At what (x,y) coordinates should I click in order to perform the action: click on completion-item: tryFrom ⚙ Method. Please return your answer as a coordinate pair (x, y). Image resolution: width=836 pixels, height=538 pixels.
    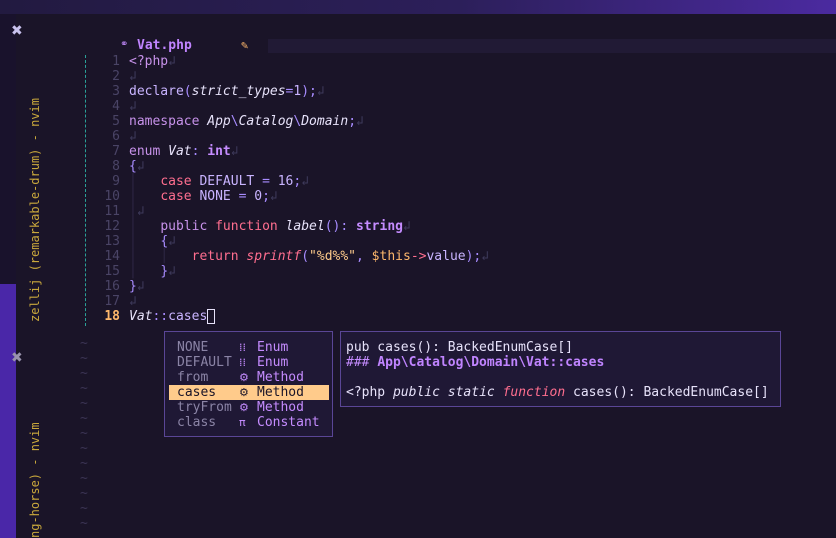
    Looking at the image, I should click on (249, 407).